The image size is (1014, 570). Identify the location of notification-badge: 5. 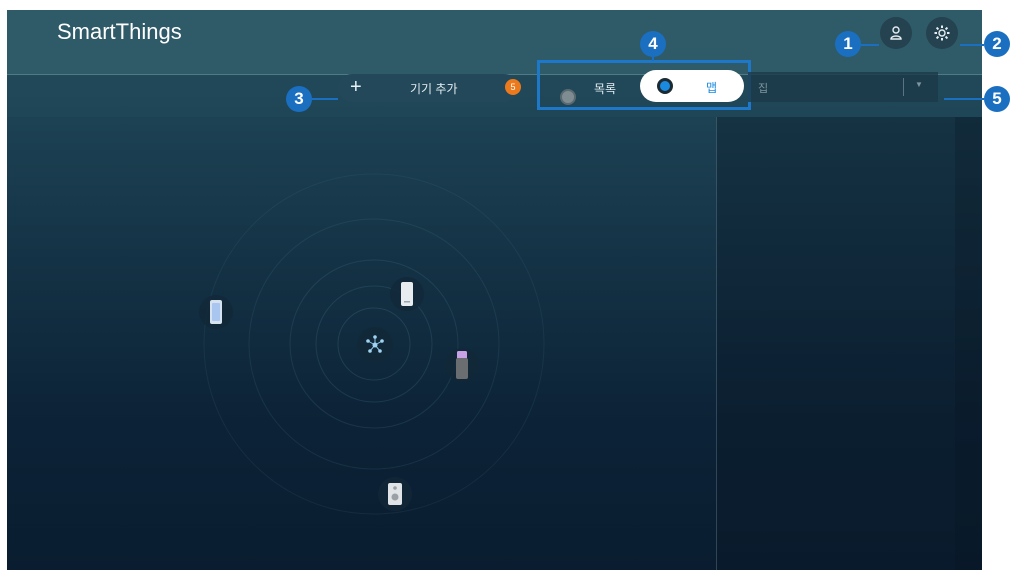
(513, 87).